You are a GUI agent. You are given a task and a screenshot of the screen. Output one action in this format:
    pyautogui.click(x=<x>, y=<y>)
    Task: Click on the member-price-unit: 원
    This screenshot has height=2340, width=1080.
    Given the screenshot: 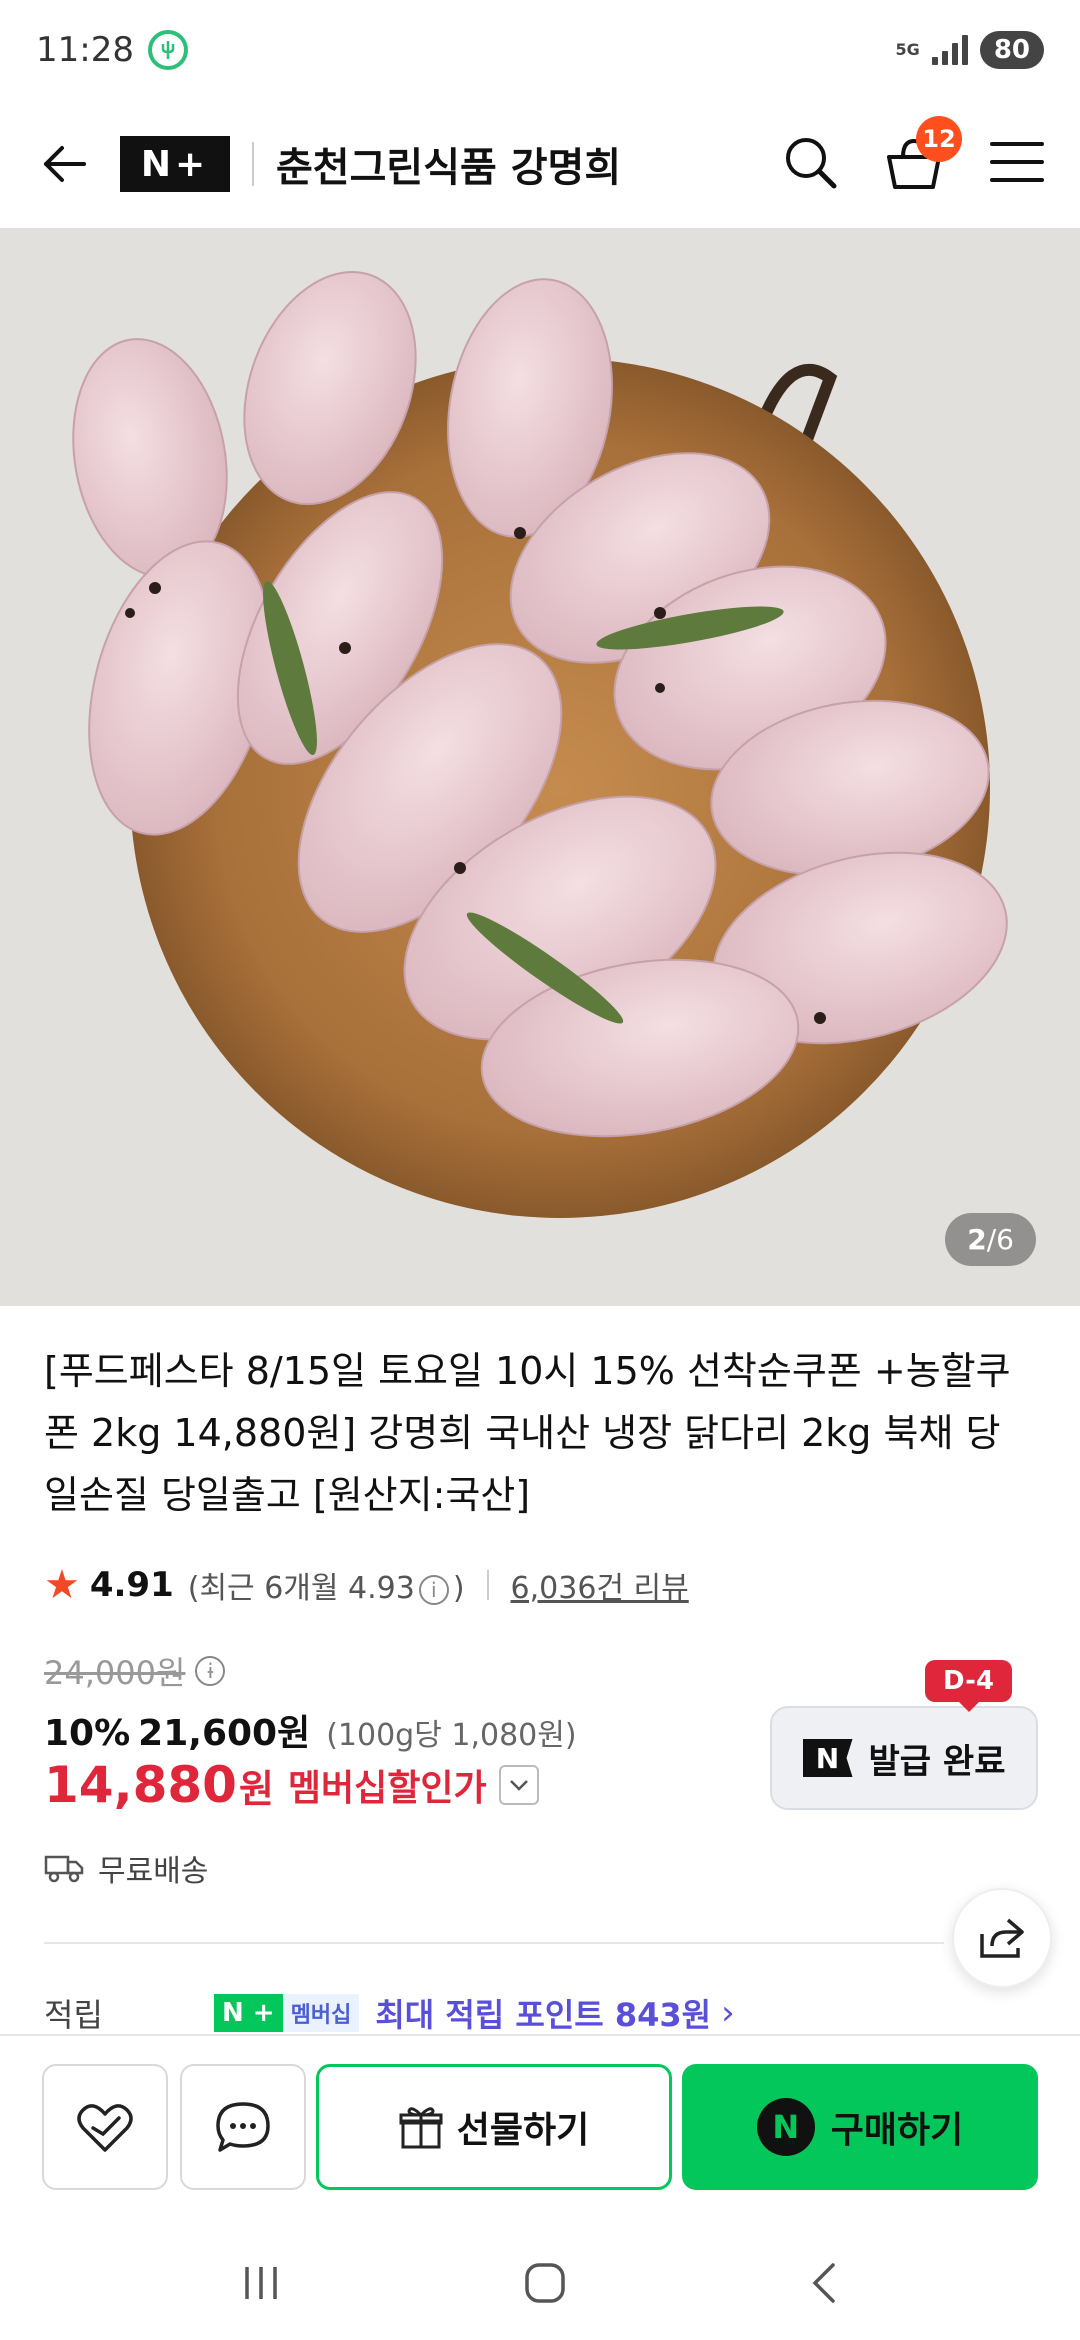 What is the action you would take?
    pyautogui.click(x=256, y=1788)
    